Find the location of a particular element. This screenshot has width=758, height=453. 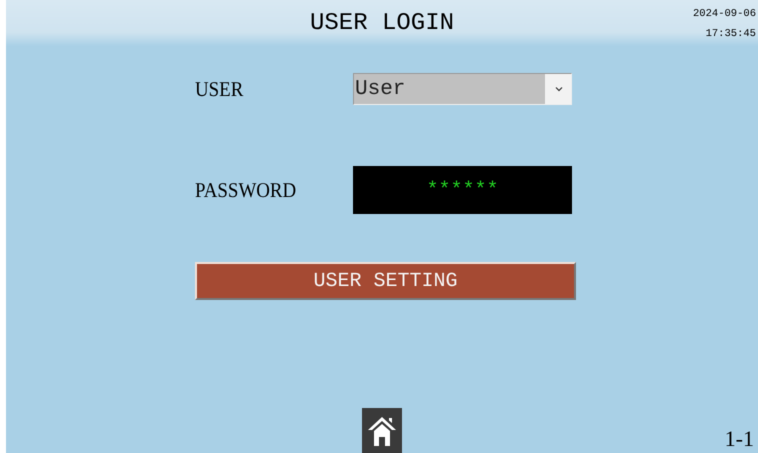

user-label: USER is located at coordinates (219, 89).